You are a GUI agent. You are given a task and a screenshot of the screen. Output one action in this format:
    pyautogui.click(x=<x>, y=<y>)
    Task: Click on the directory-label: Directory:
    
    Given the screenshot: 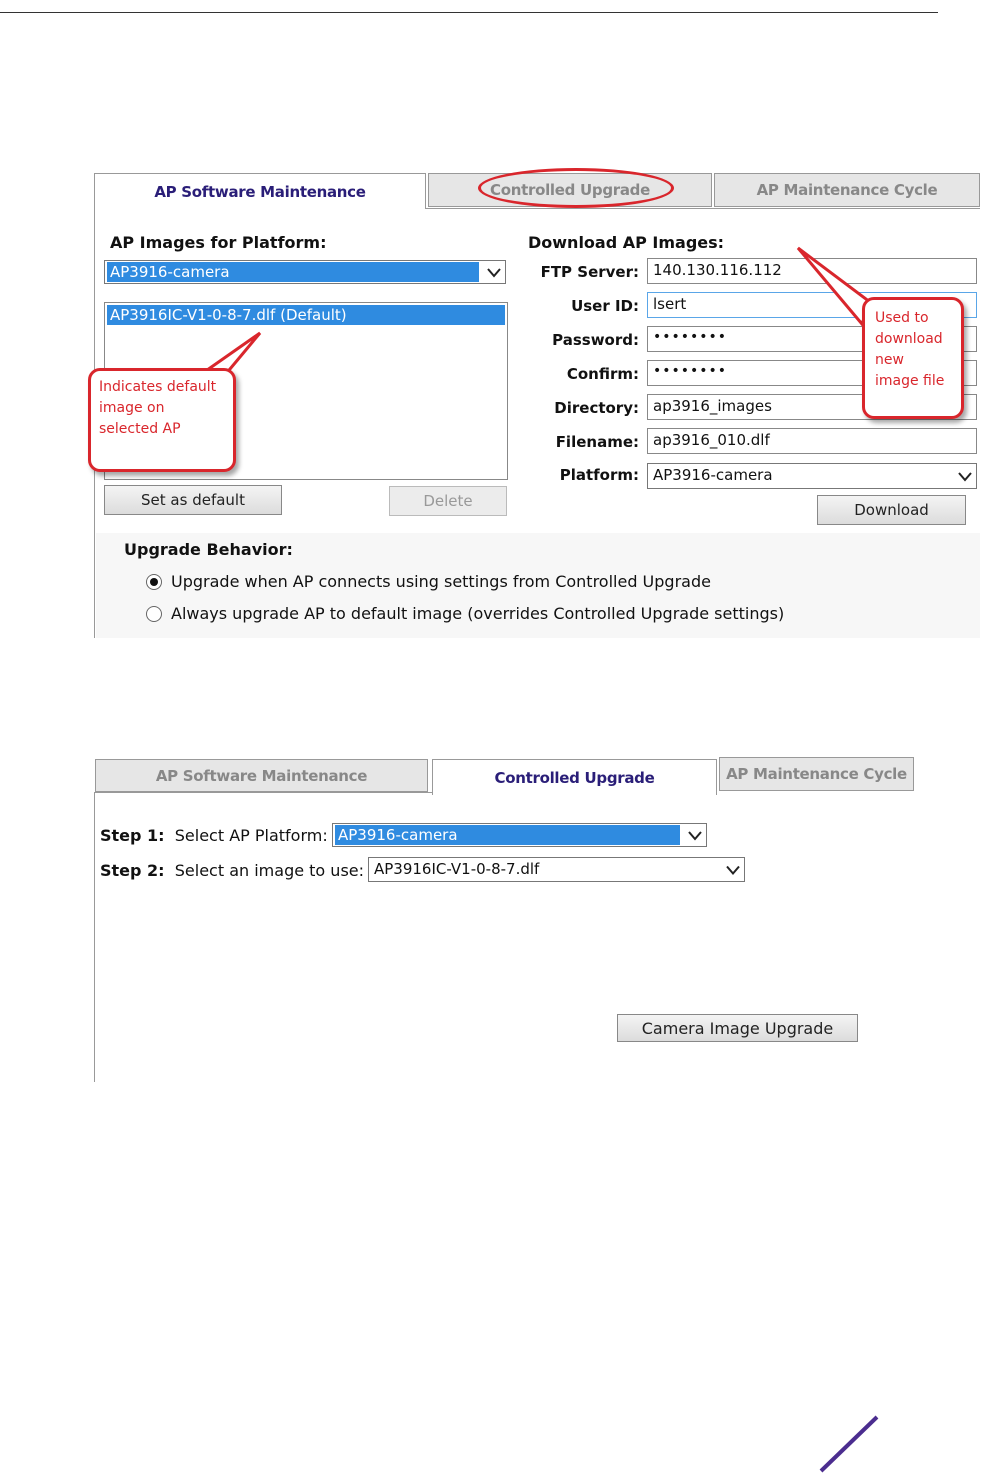 What is the action you would take?
    pyautogui.click(x=596, y=408)
    